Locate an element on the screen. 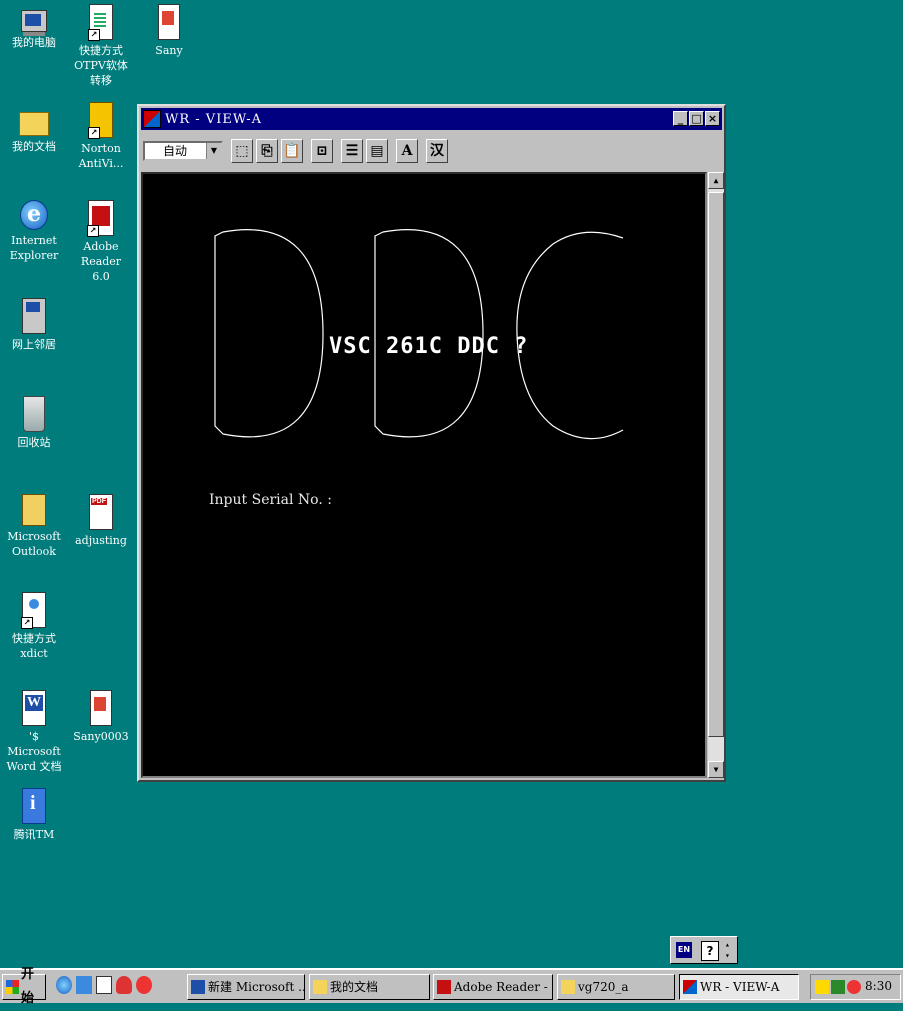  desktop-icon-label: 网上邻居 is located at coordinates (34, 344).